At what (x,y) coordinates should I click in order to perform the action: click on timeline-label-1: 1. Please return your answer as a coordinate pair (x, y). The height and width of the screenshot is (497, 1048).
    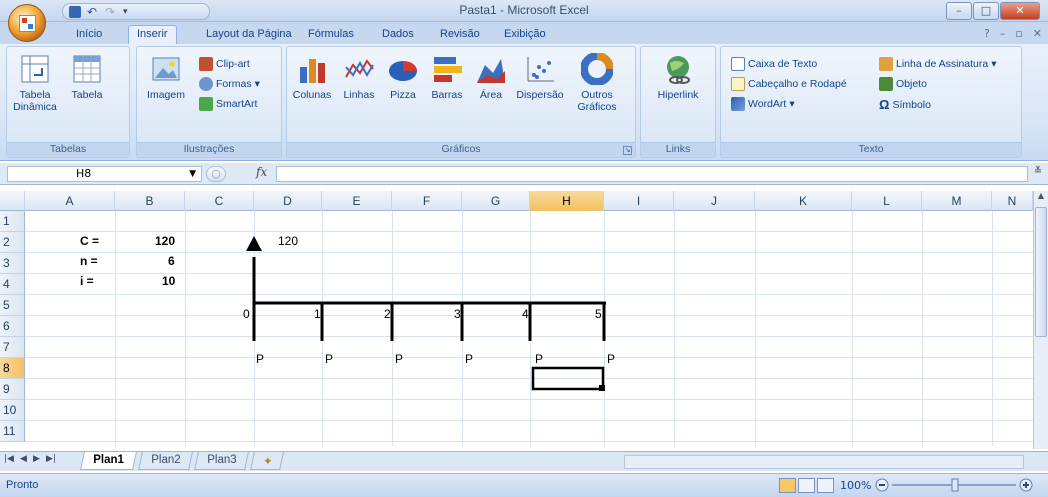
    Looking at the image, I should click on (317, 314).